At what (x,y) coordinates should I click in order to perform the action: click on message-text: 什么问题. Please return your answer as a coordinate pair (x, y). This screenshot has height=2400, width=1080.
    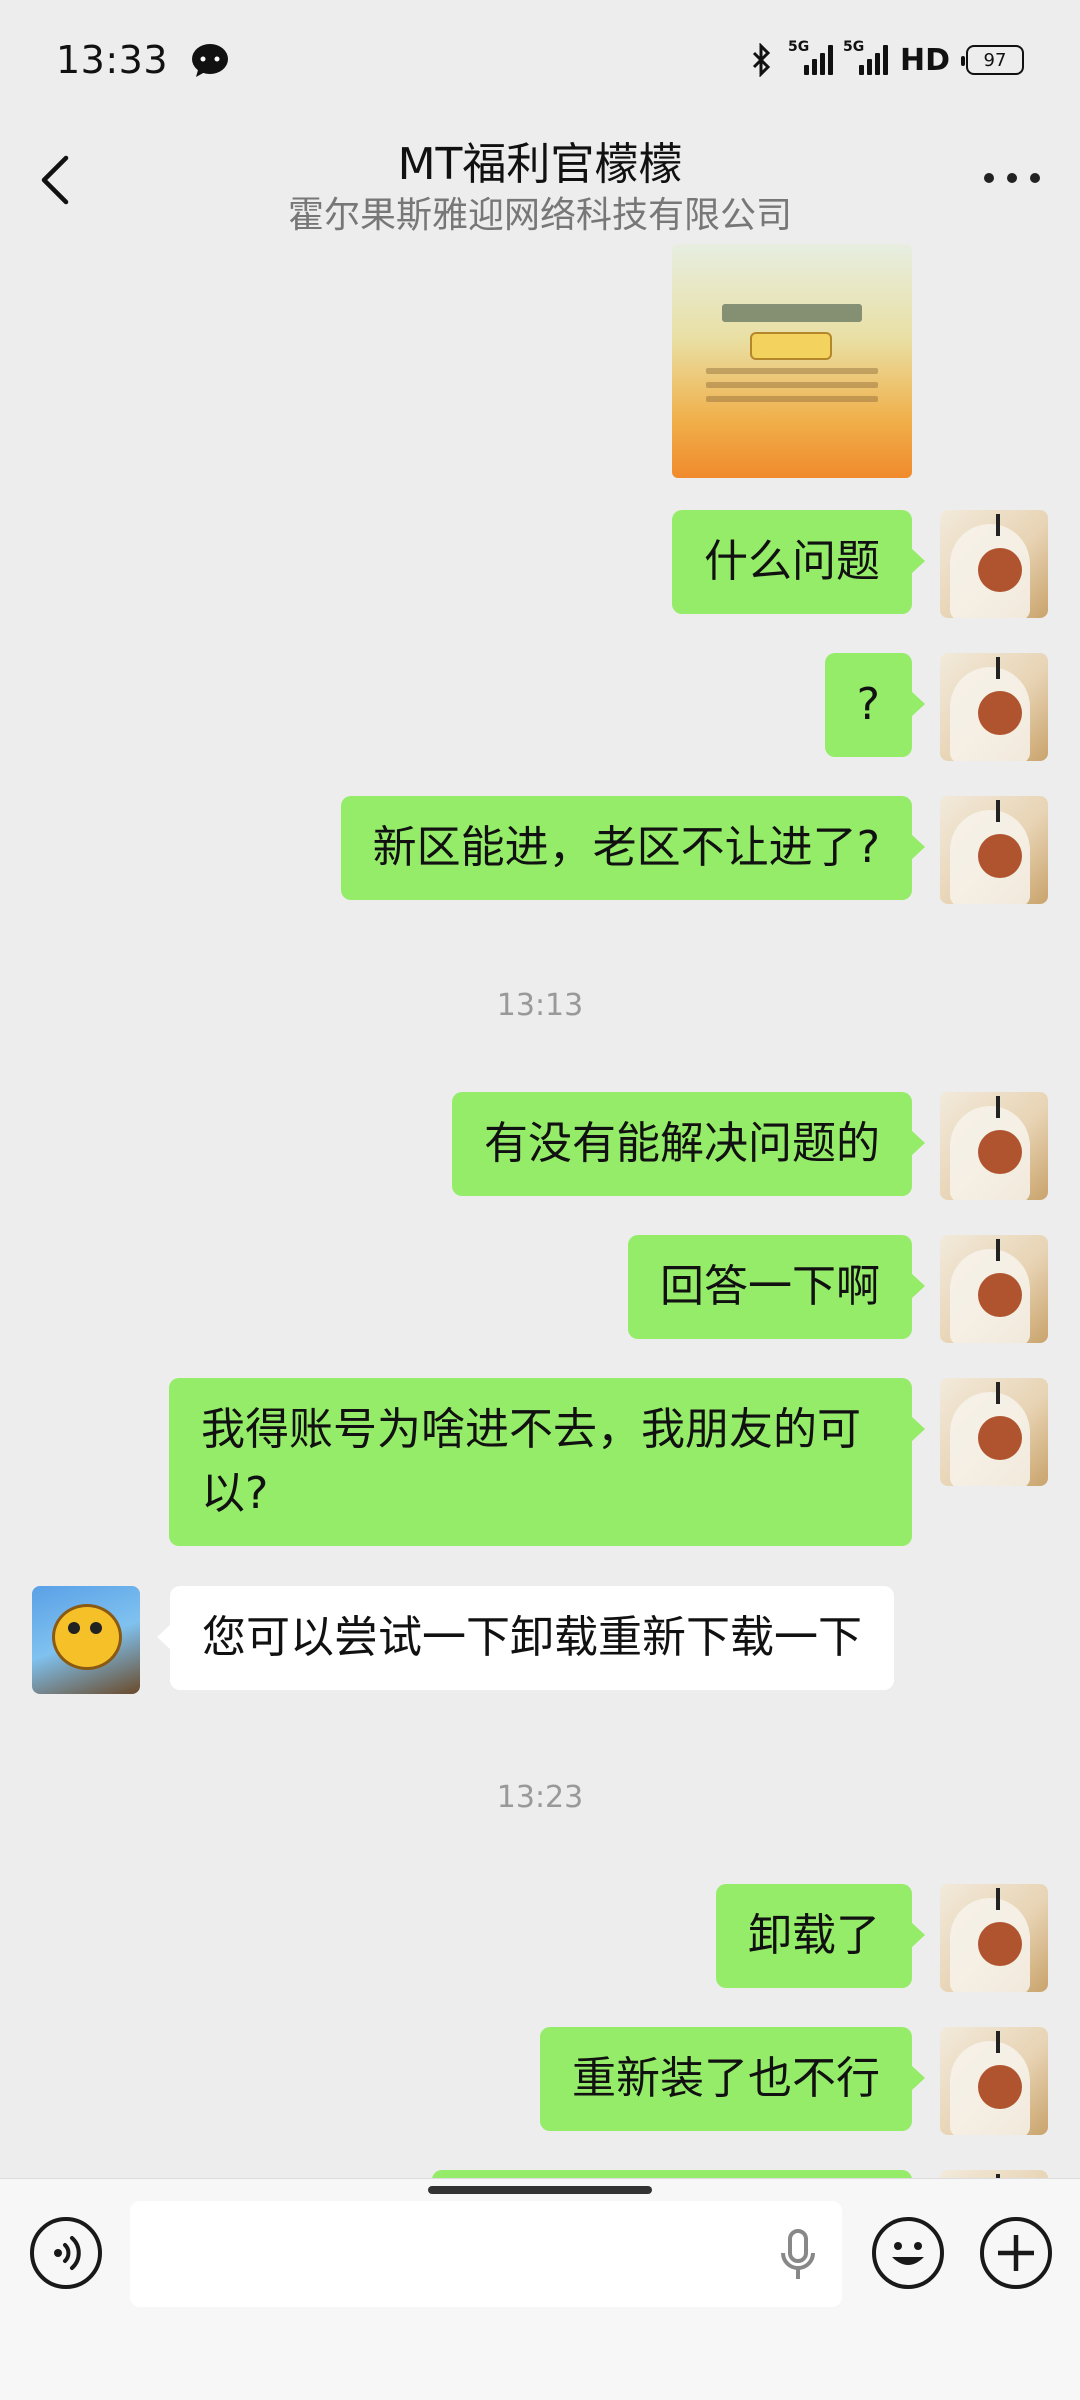
    Looking at the image, I should click on (792, 561).